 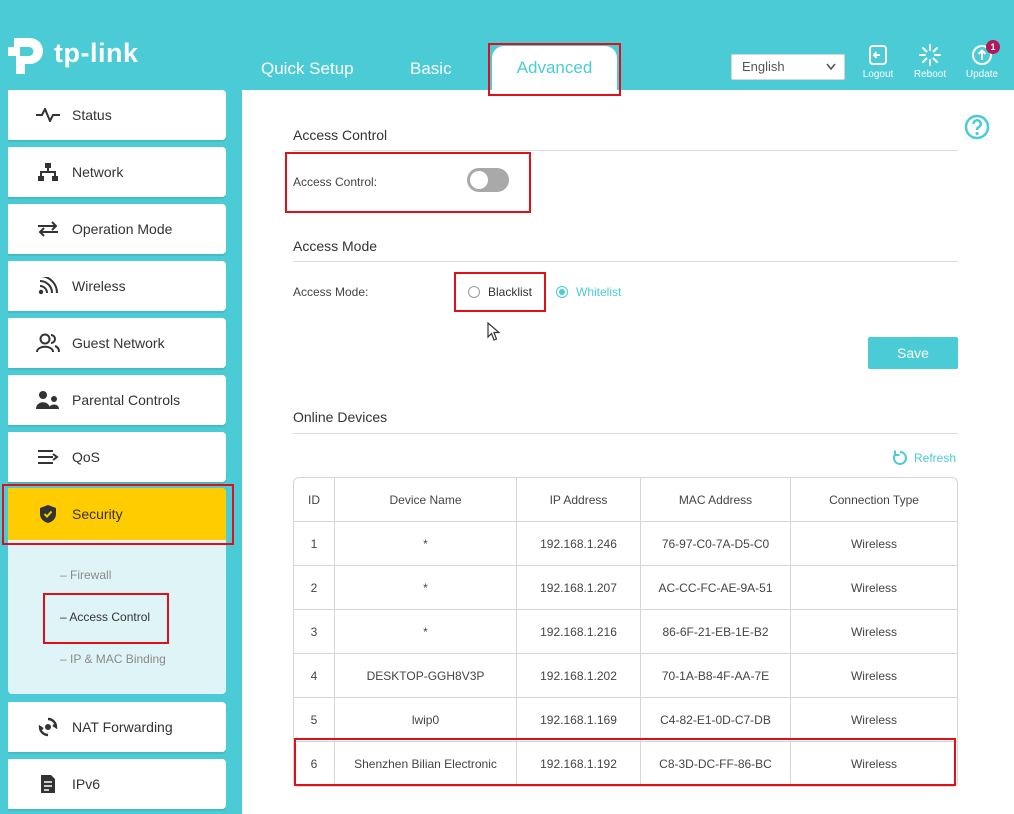 I want to click on cell-mac-address: 76-97-C0-7A-D5-C0, so click(x=716, y=544).